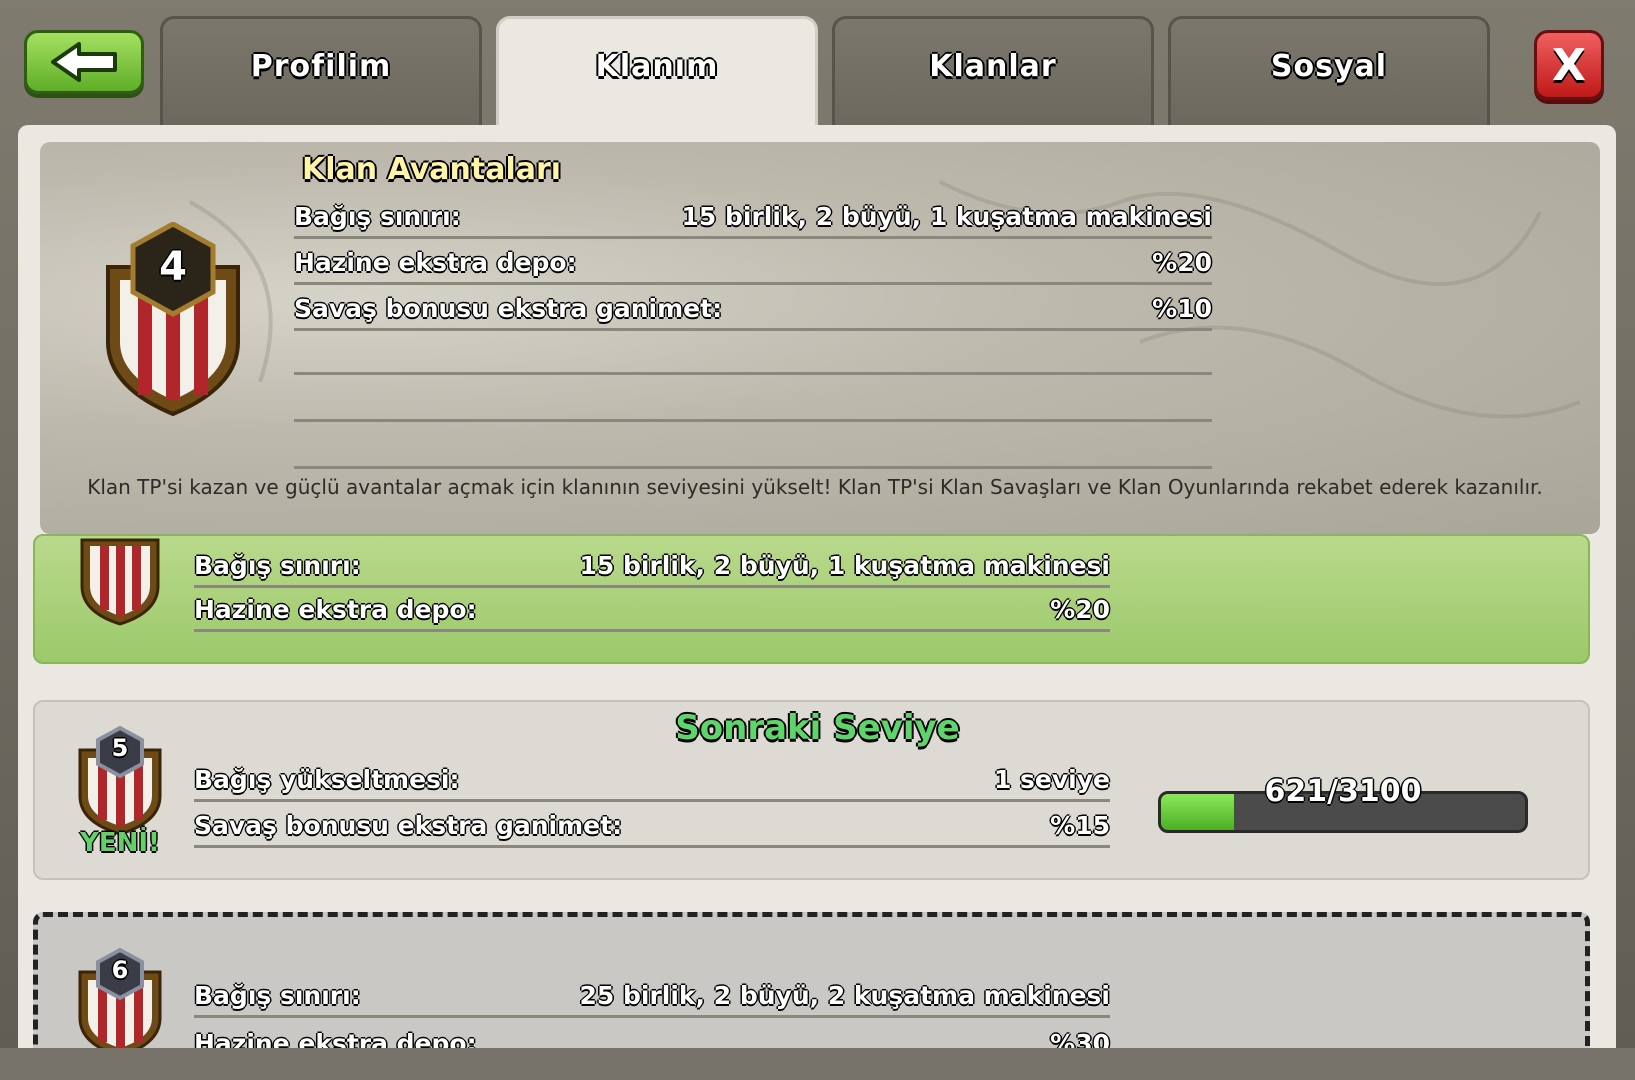 Image resolution: width=1635 pixels, height=1080 pixels. Describe the element at coordinates (1051, 779) in the screenshot. I see `next-value: 1 seviye` at that location.